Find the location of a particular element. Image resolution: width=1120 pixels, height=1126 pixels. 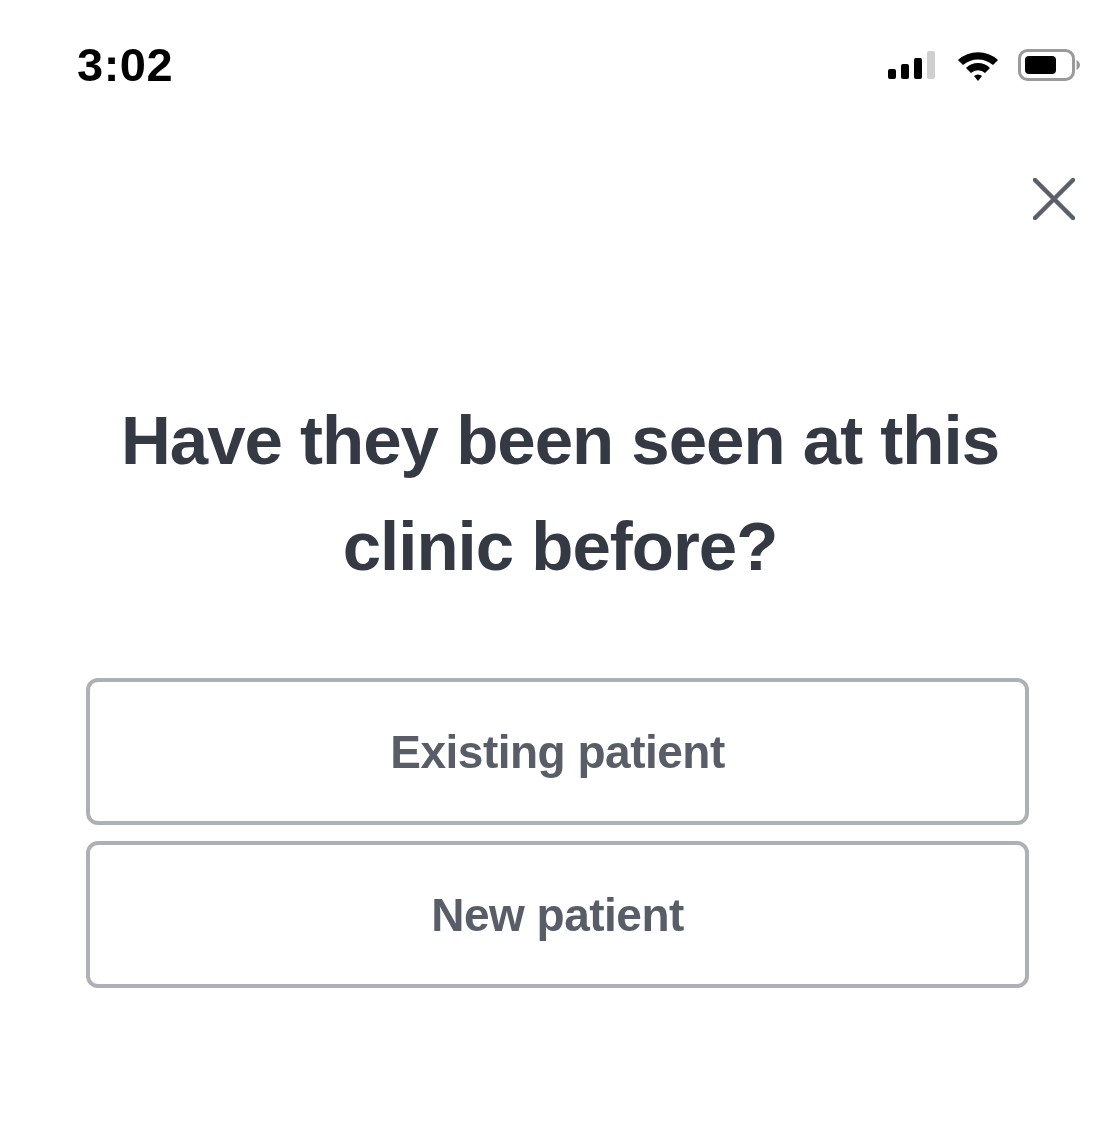

close-button is located at coordinates (1054, 199).